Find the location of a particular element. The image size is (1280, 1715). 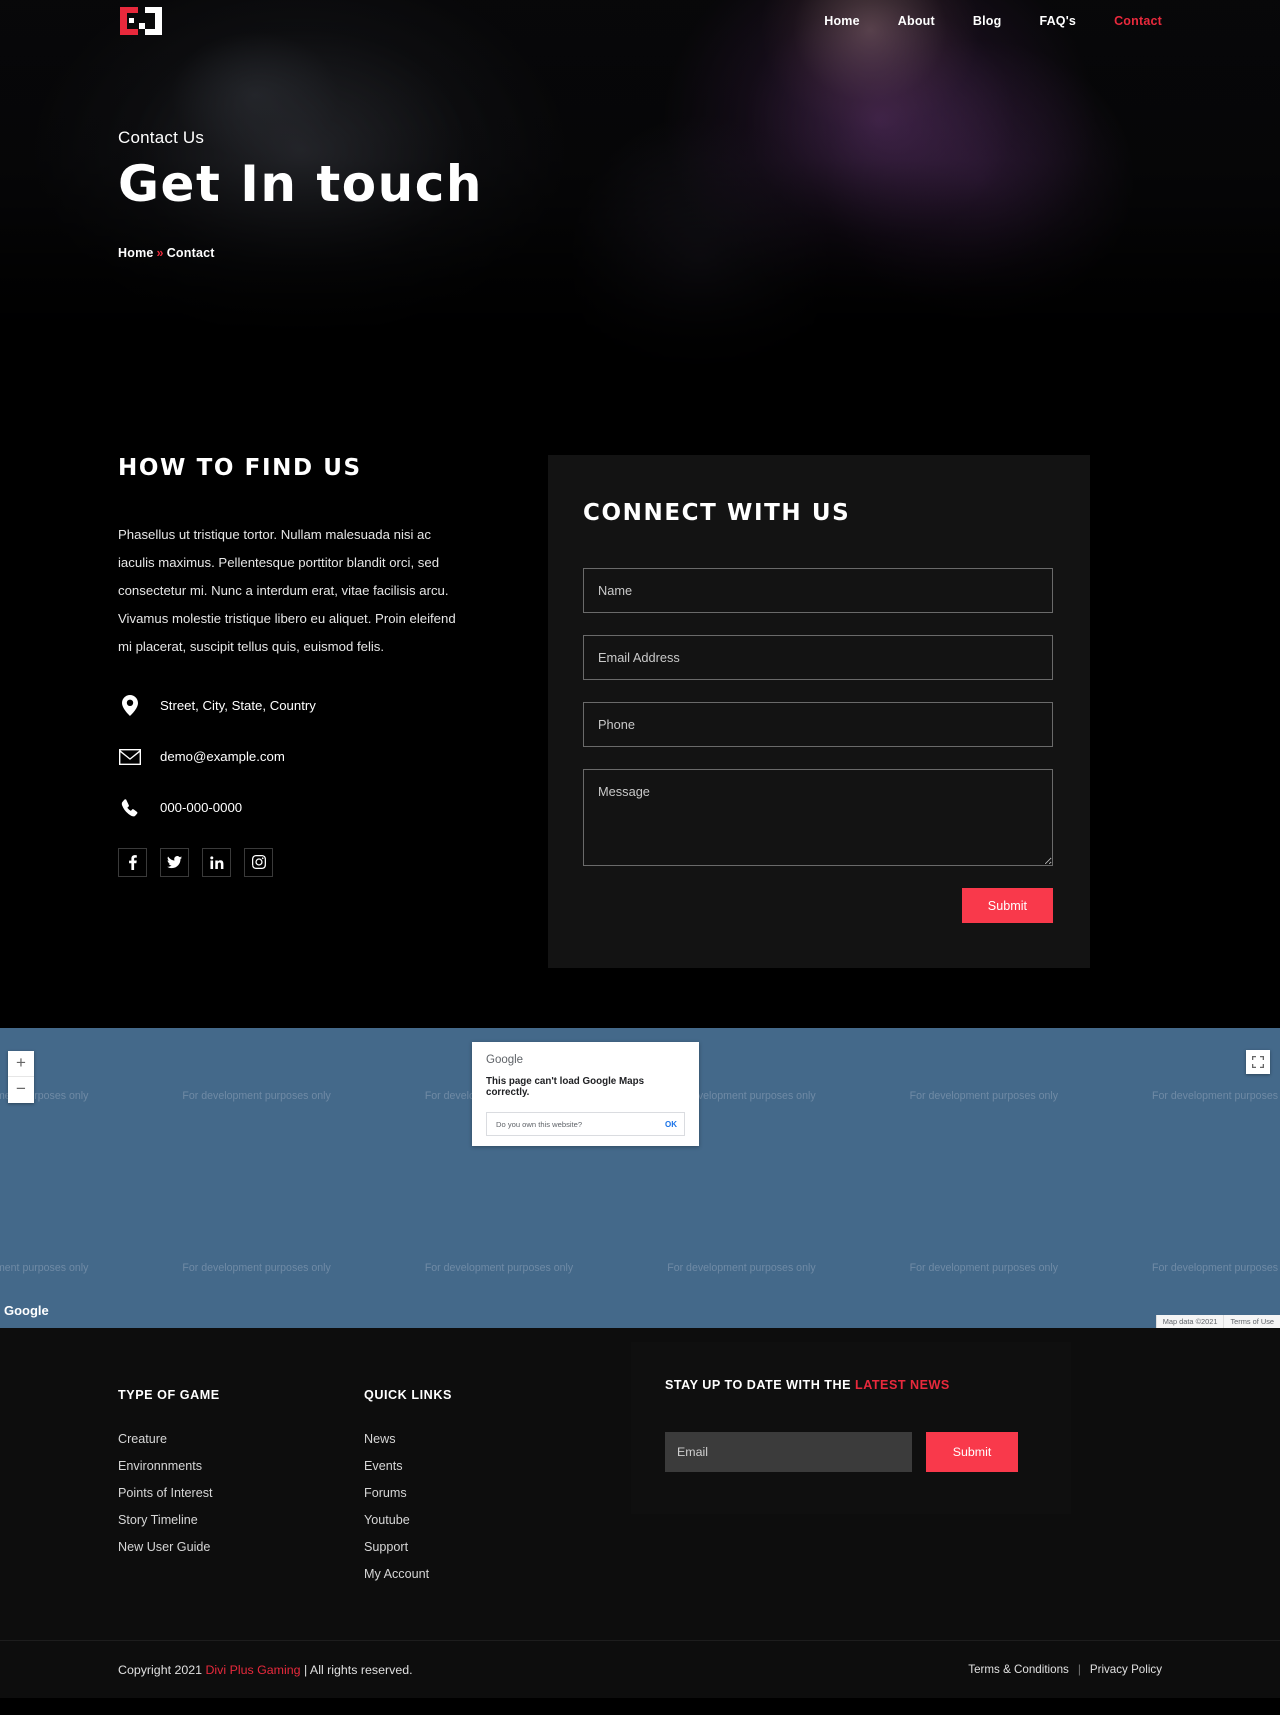

footer-link-support: Support is located at coordinates (487, 1547).